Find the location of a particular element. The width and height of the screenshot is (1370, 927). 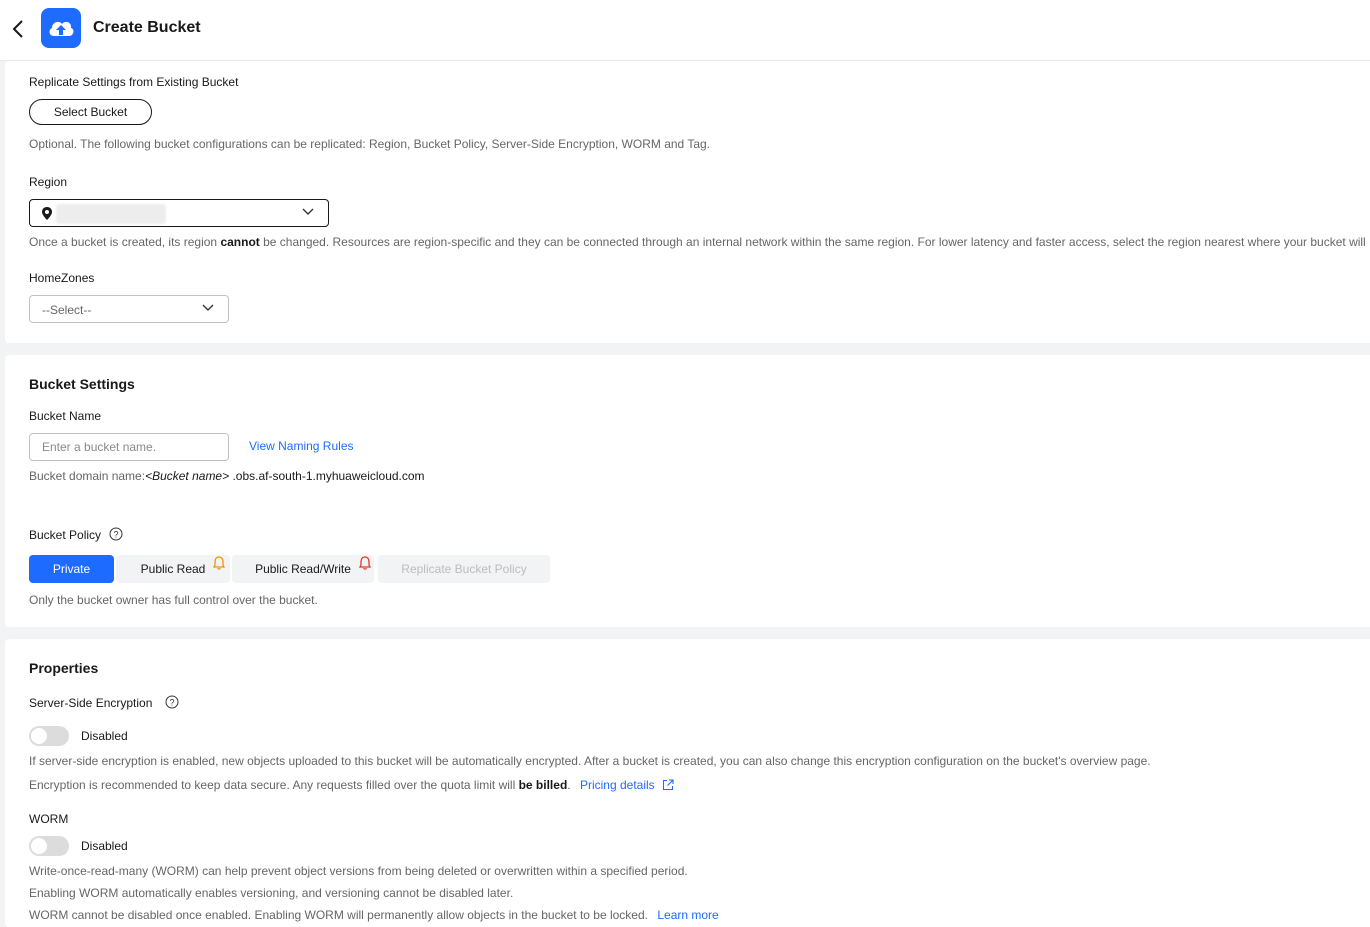

properties-title: Properties is located at coordinates (64, 668).